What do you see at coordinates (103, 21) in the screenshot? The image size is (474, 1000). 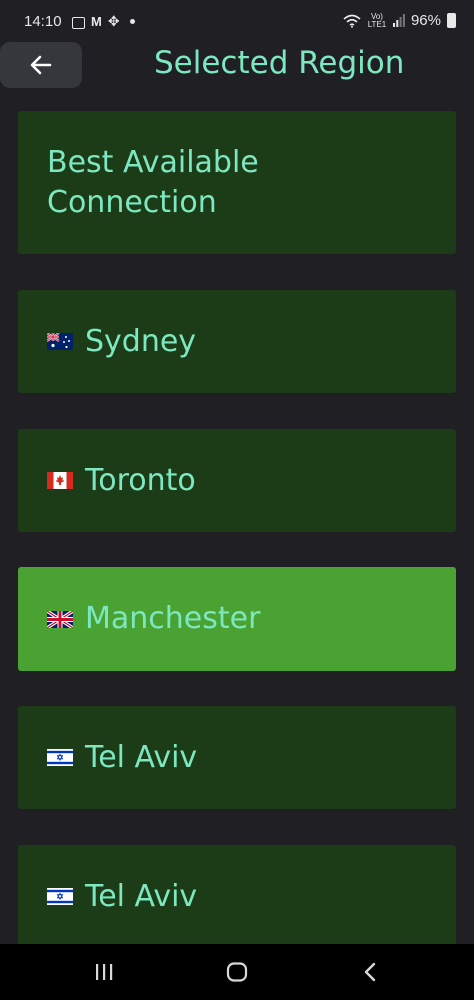 I see `notification-icons: M ✥` at bounding box center [103, 21].